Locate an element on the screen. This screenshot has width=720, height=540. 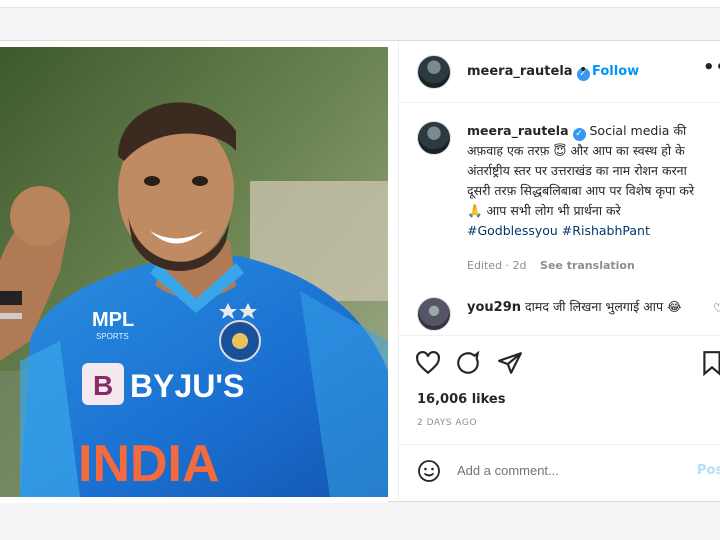
bookmark-icon is located at coordinates (709, 363).